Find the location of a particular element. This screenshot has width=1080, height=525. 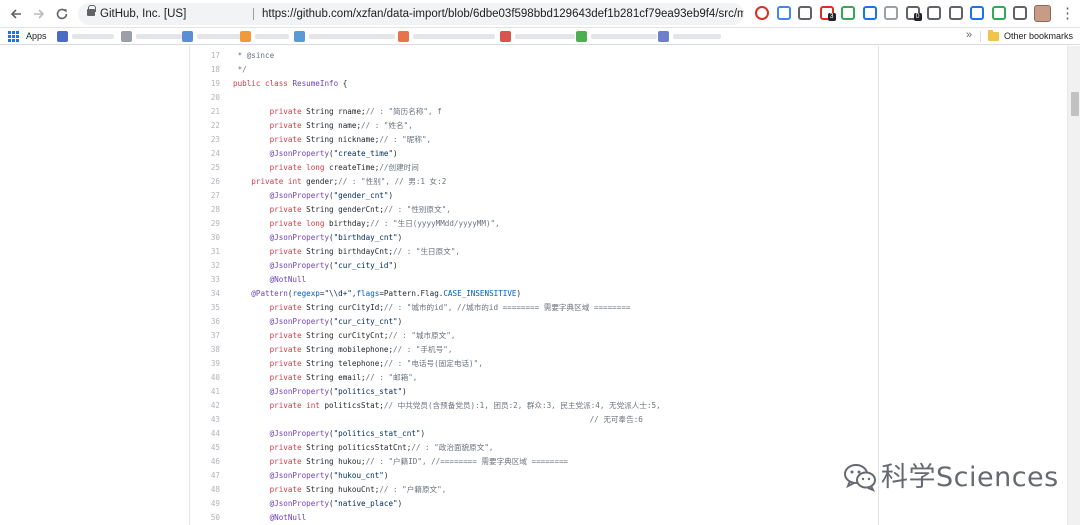

refresh-icon: 0 is located at coordinates (913, 13).